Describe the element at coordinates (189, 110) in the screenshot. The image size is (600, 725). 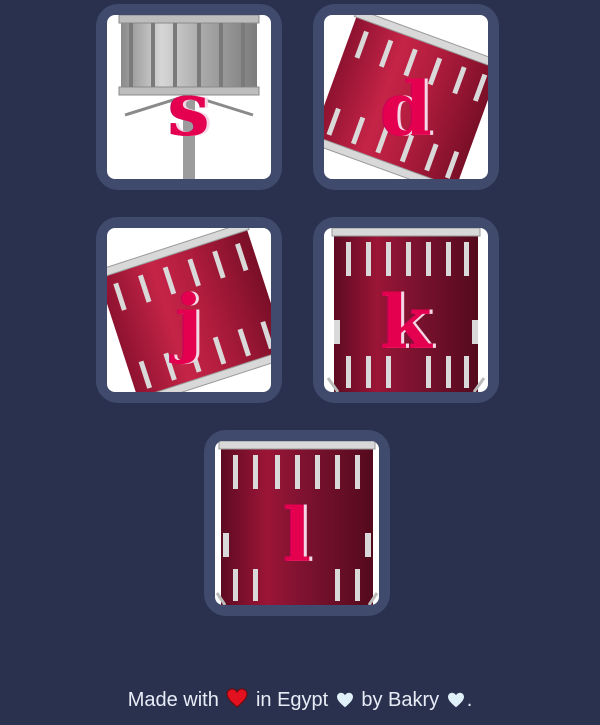
I see `drum-key-letter: s` at that location.